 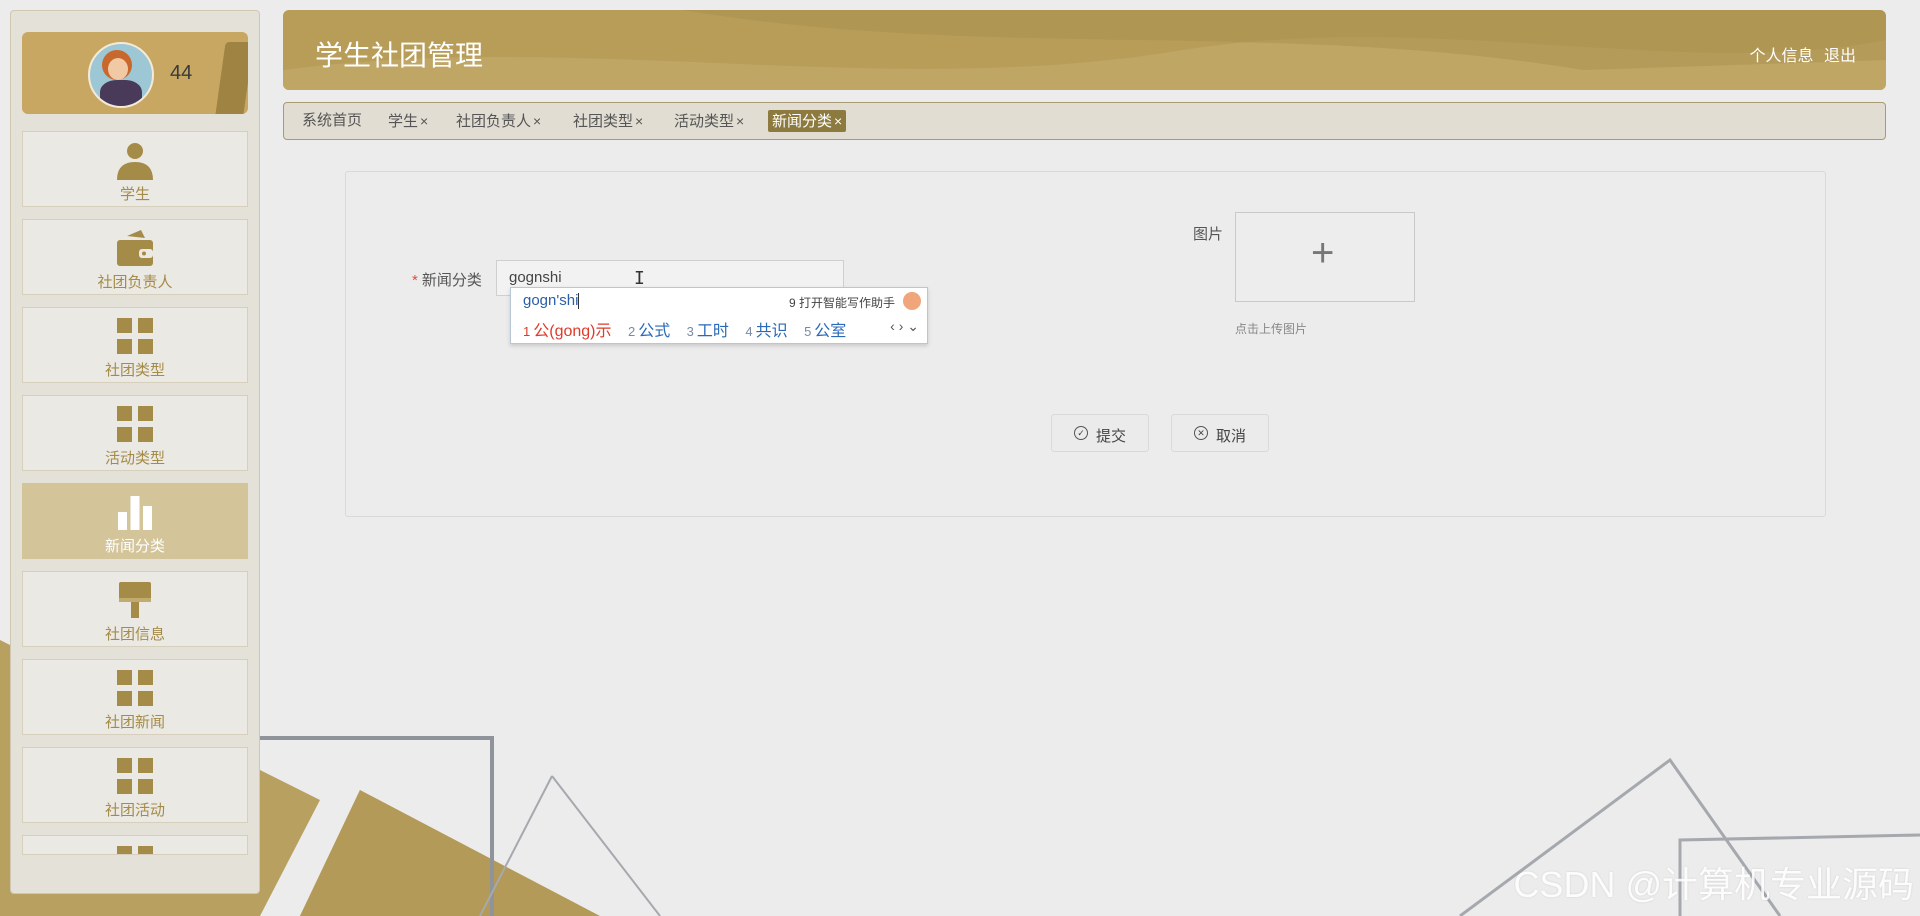 I want to click on cancel-button: ✕ 取消, so click(x=1220, y=433).